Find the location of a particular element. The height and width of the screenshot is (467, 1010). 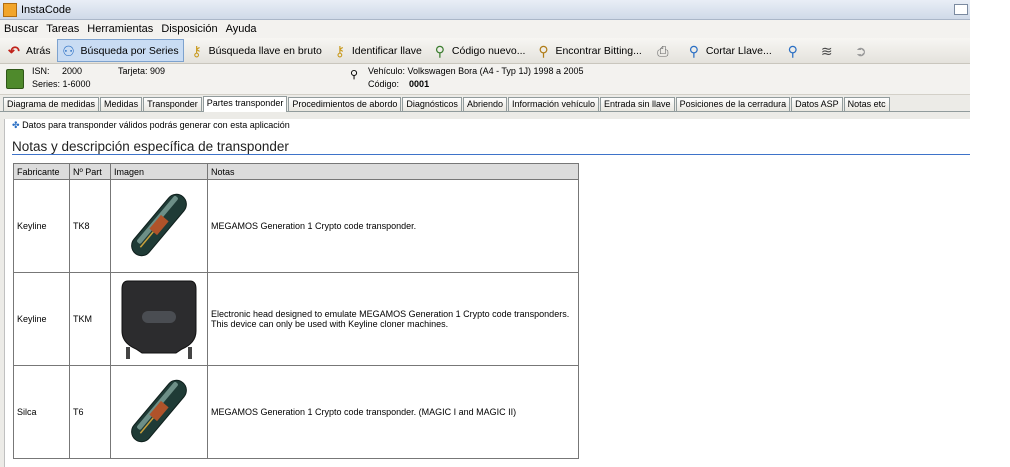

forward-button: ➲ is located at coordinates (862, 50).